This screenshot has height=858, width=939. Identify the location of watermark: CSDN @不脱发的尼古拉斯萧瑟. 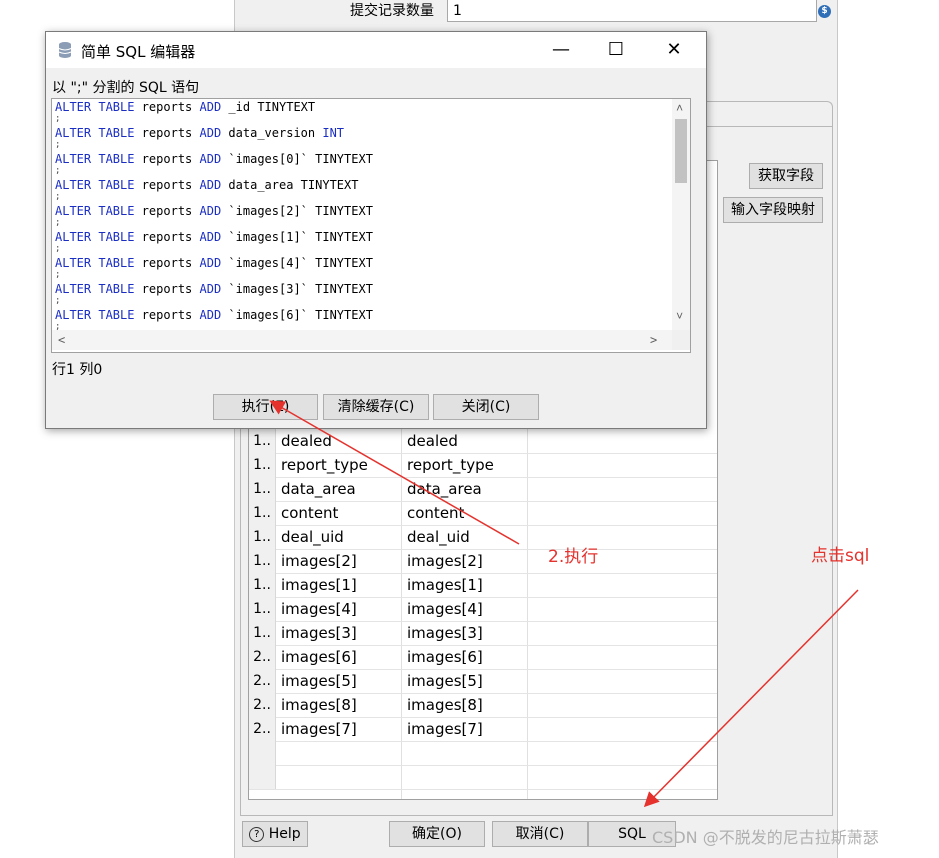
(765, 837).